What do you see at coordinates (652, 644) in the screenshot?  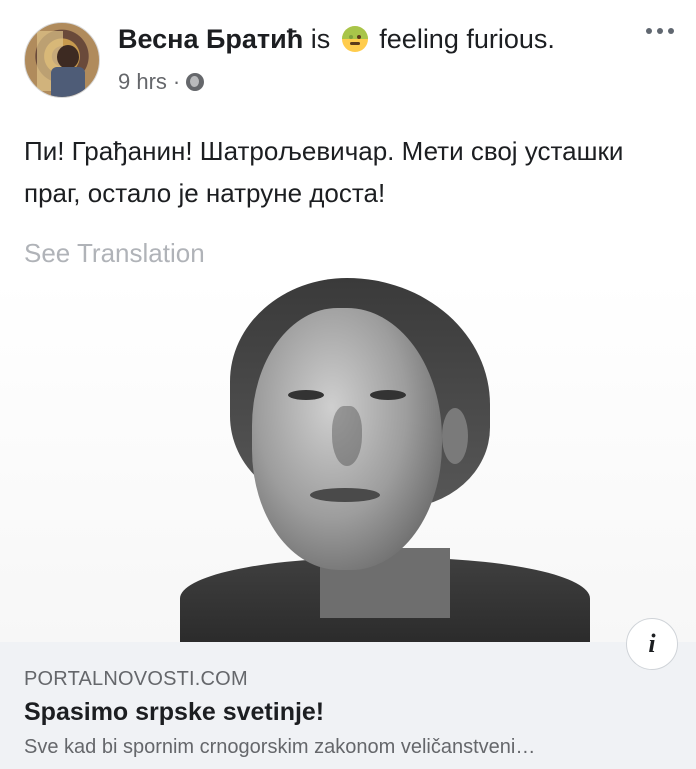 I see `info-icon: i` at bounding box center [652, 644].